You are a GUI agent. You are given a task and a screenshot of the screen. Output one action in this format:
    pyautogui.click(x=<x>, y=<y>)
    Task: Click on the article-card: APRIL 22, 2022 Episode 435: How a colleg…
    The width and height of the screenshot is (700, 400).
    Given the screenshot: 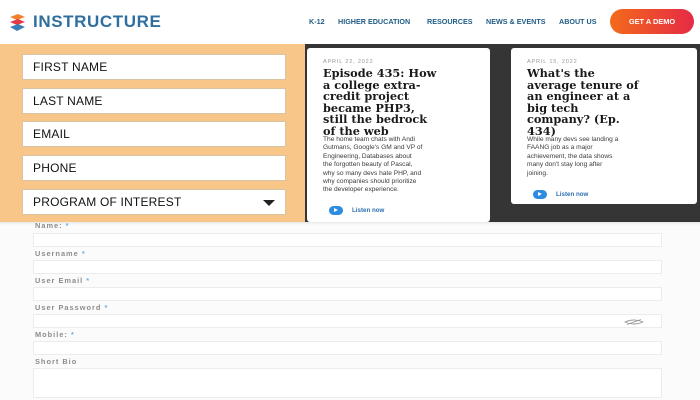 What is the action you would take?
    pyautogui.click(x=398, y=135)
    